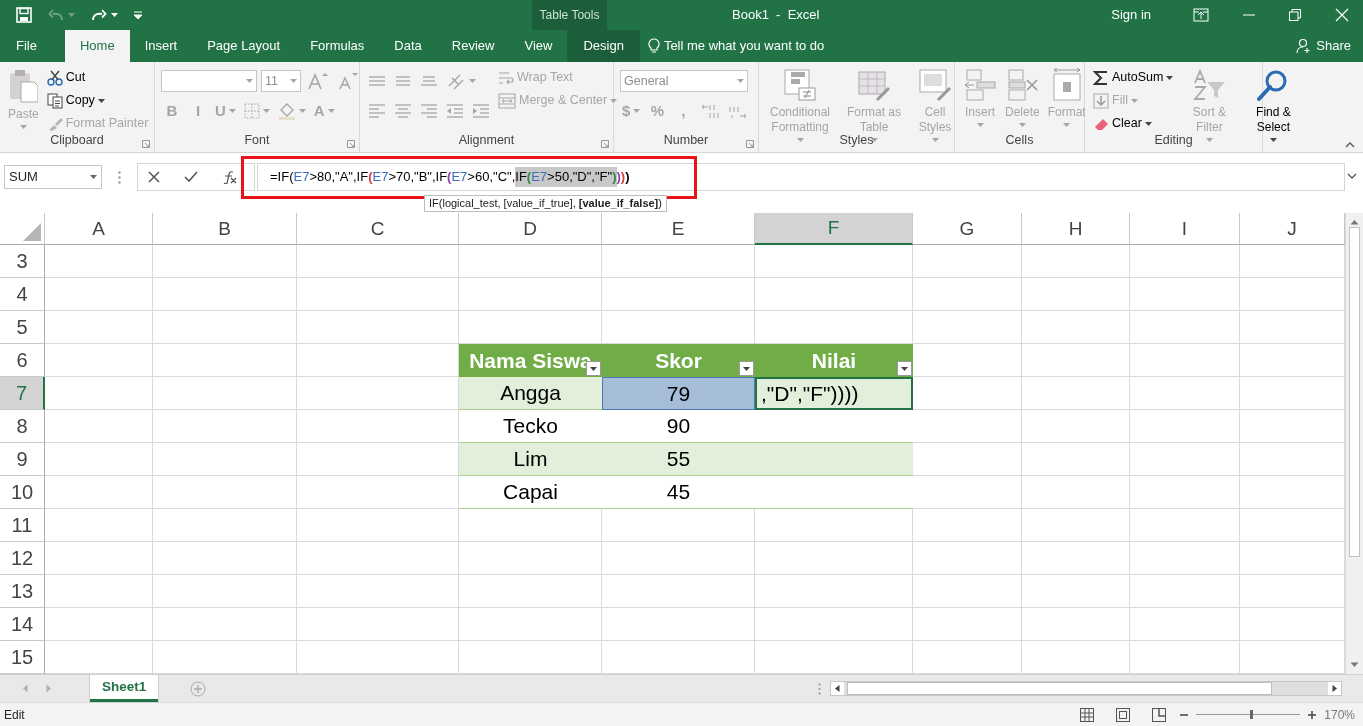  What do you see at coordinates (1123, 714) in the screenshot?
I see `page-layout-icon` at bounding box center [1123, 714].